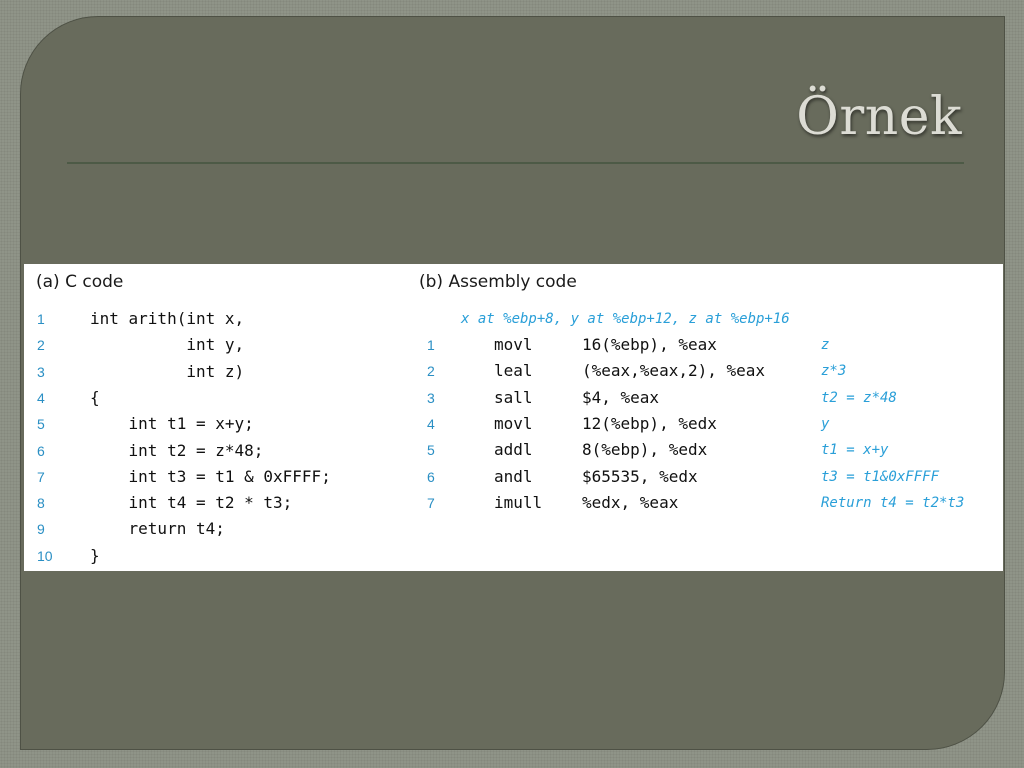 Image resolution: width=1024 pixels, height=768 pixels. What do you see at coordinates (640, 476) in the screenshot?
I see `assembly-operands: $65535, %edx` at bounding box center [640, 476].